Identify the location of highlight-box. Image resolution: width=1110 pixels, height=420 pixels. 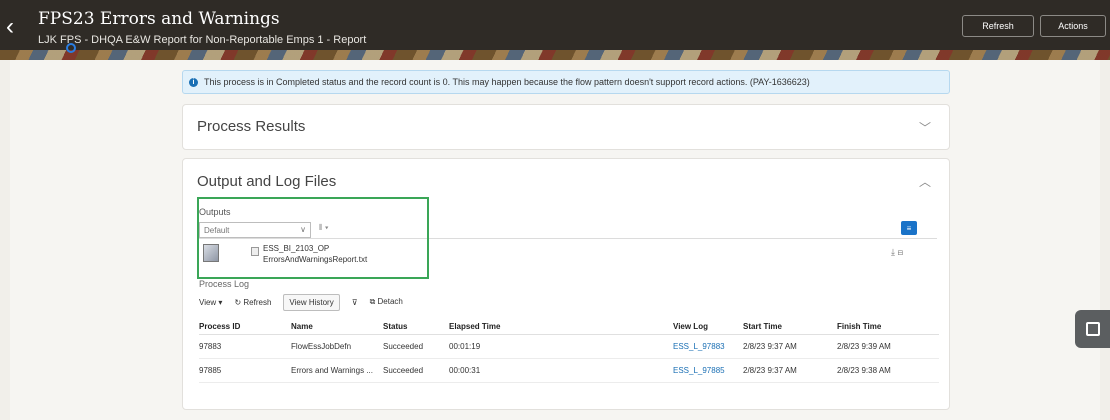
(313, 238).